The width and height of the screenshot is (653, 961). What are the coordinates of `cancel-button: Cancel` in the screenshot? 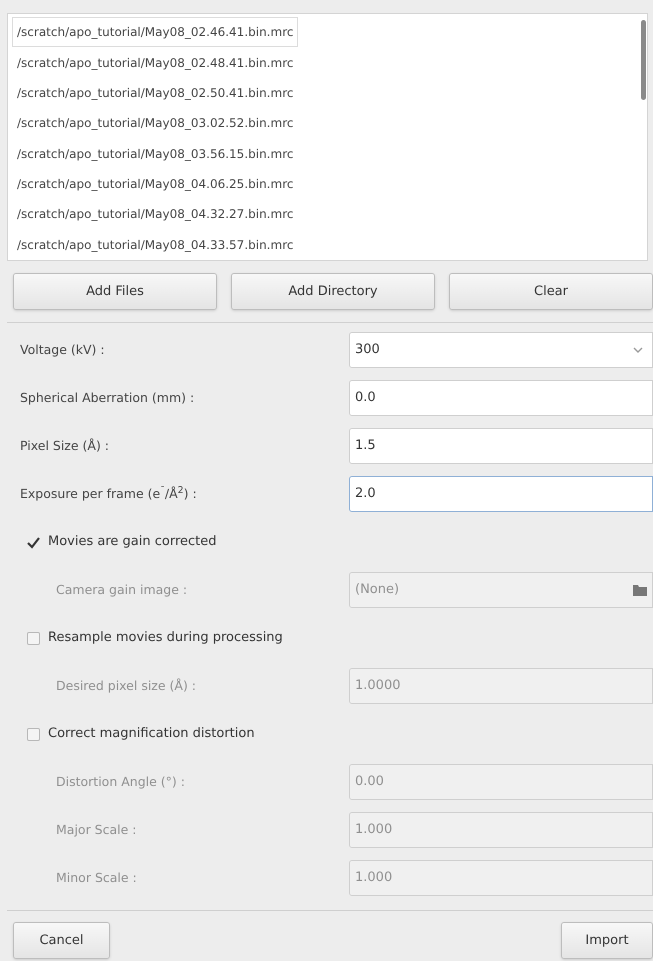 It's located at (61, 940).